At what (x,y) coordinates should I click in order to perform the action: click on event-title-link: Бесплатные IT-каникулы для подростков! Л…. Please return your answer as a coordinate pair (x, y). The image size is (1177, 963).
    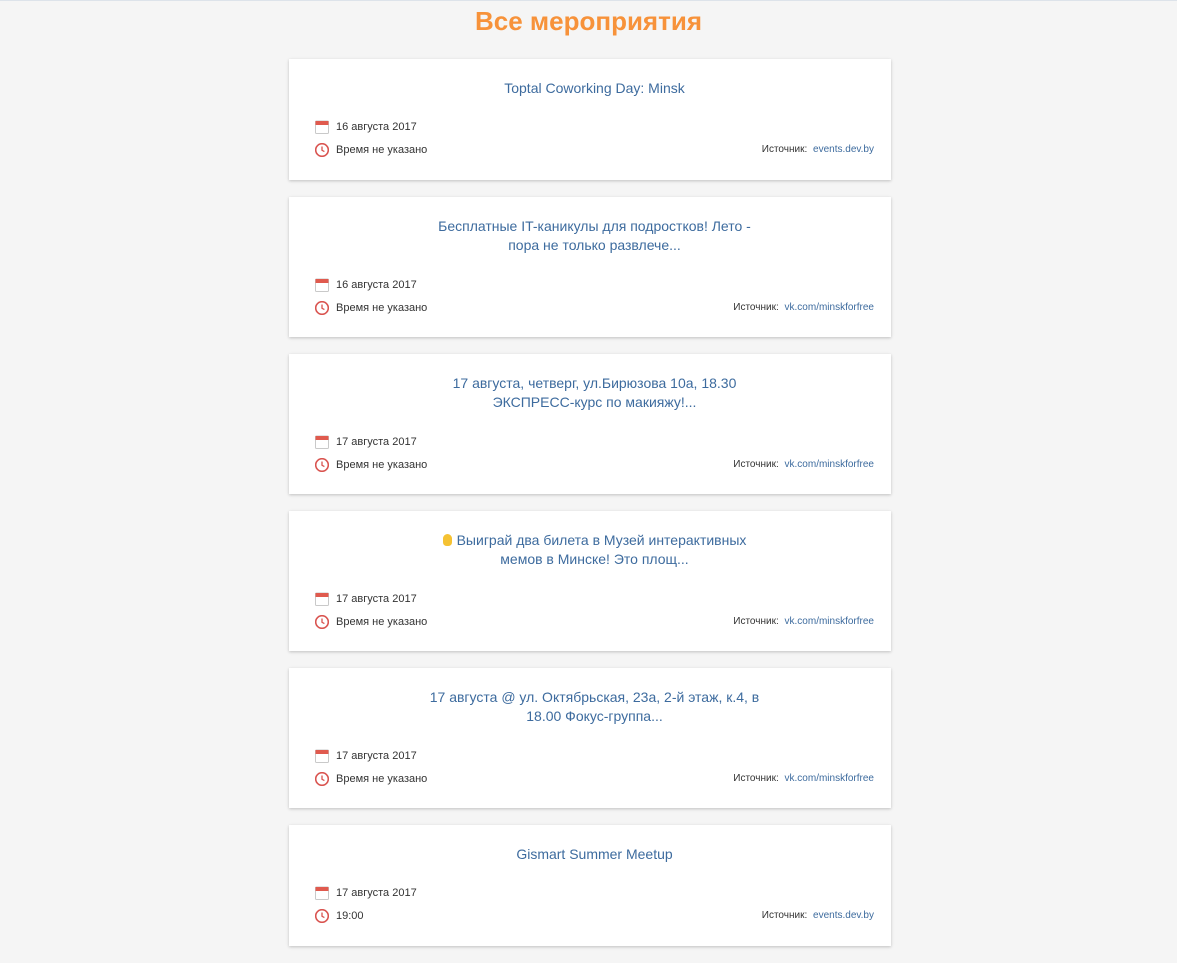
    Looking at the image, I should click on (595, 236).